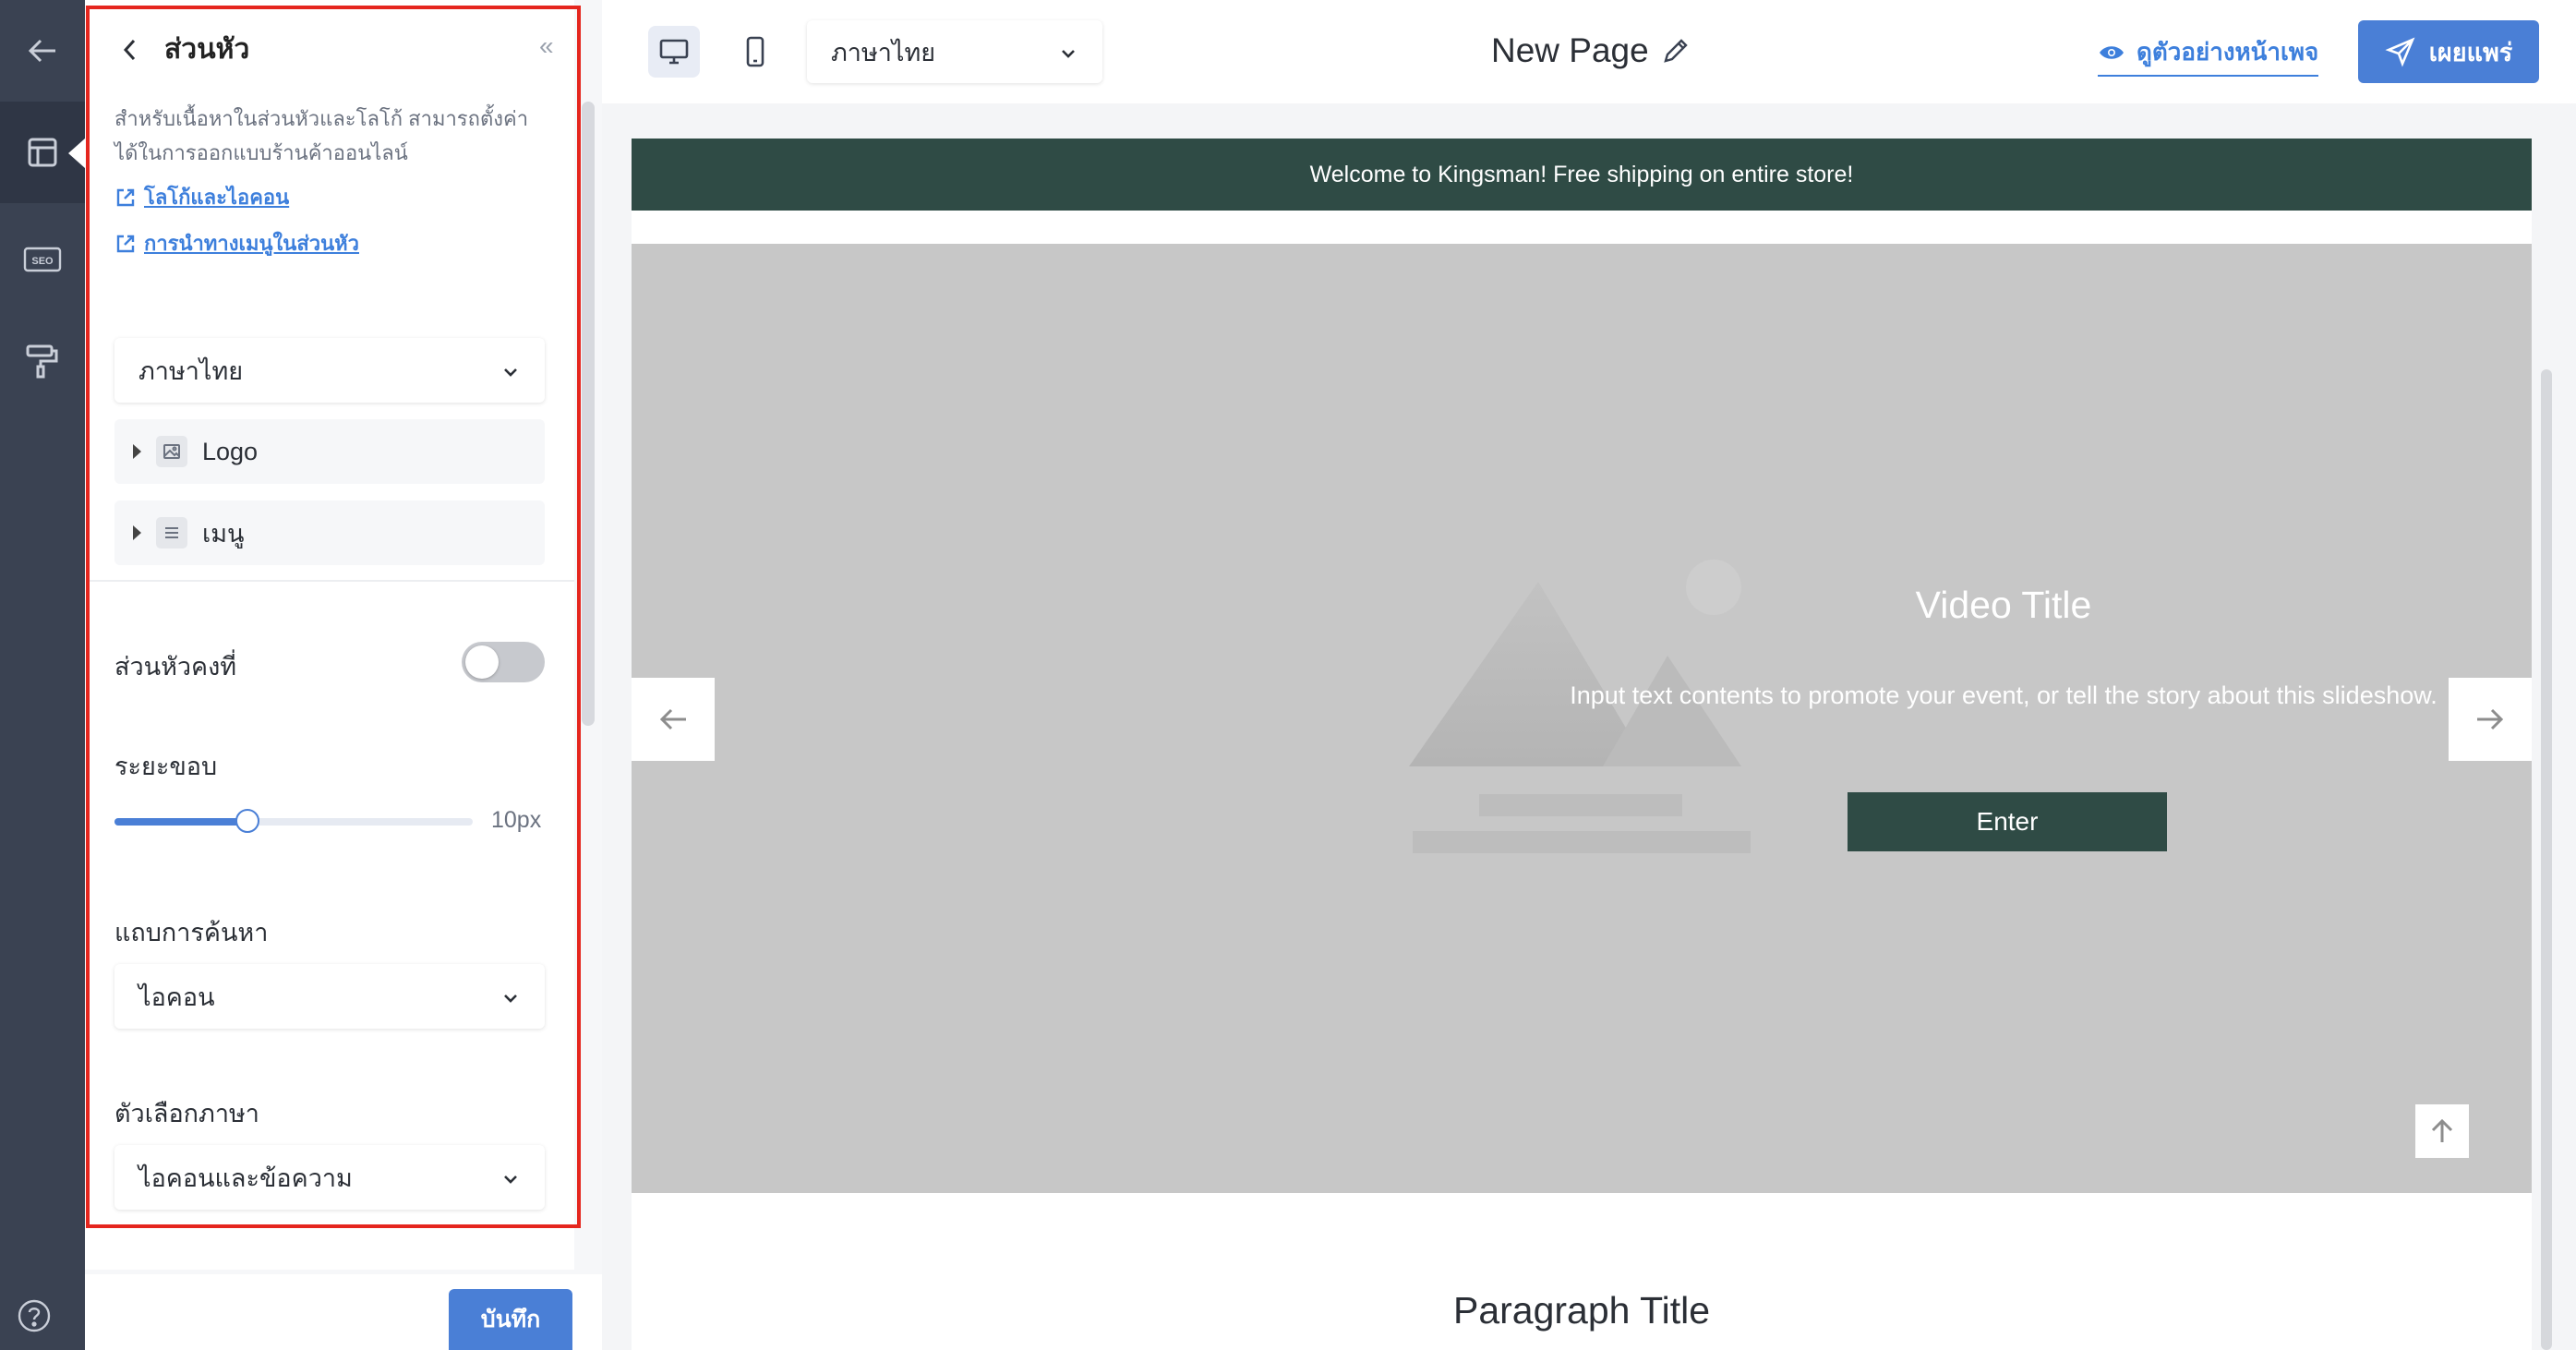  I want to click on paragraph-title: Paragraph Title, so click(1581, 1310).